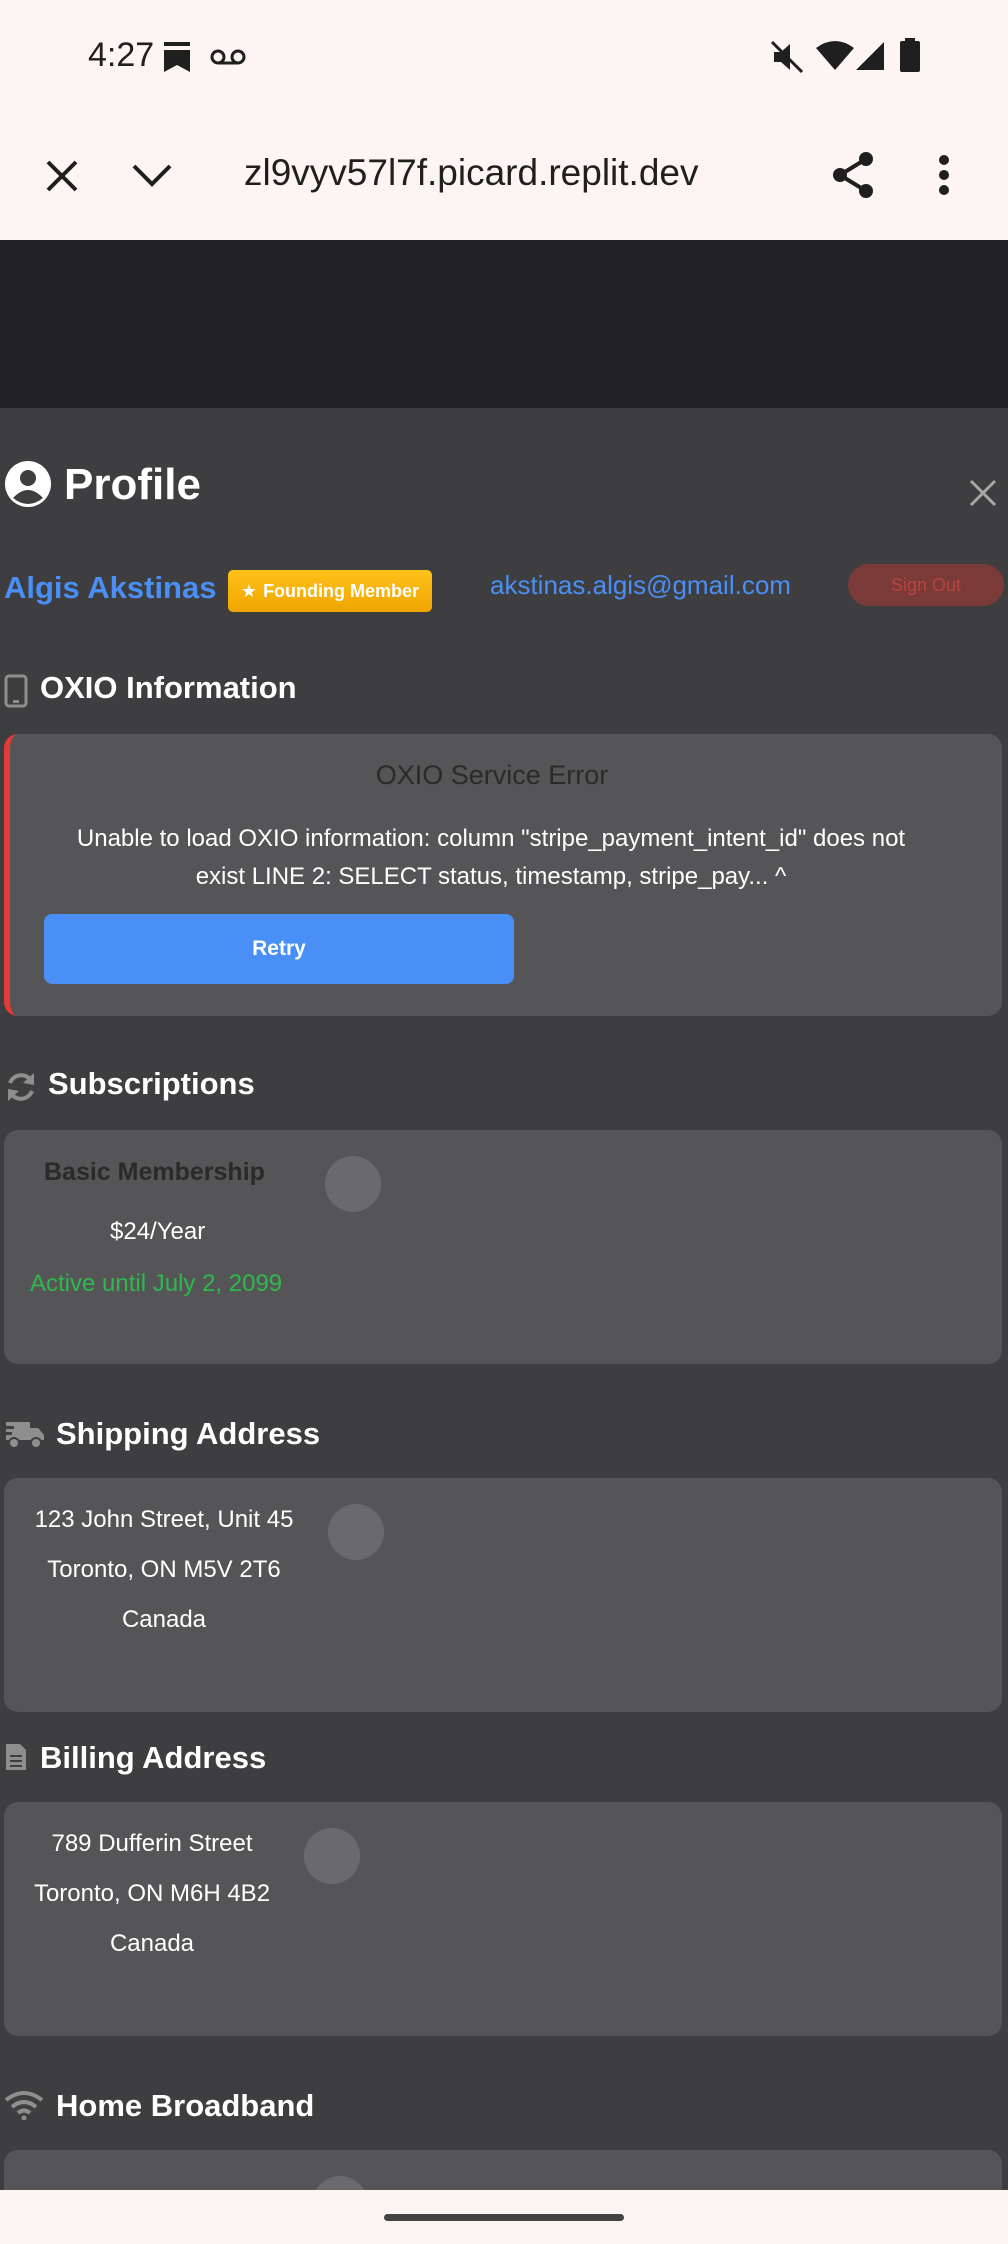  Describe the element at coordinates (152, 1943) in the screenshot. I see `billing-line-3: Canada` at that location.